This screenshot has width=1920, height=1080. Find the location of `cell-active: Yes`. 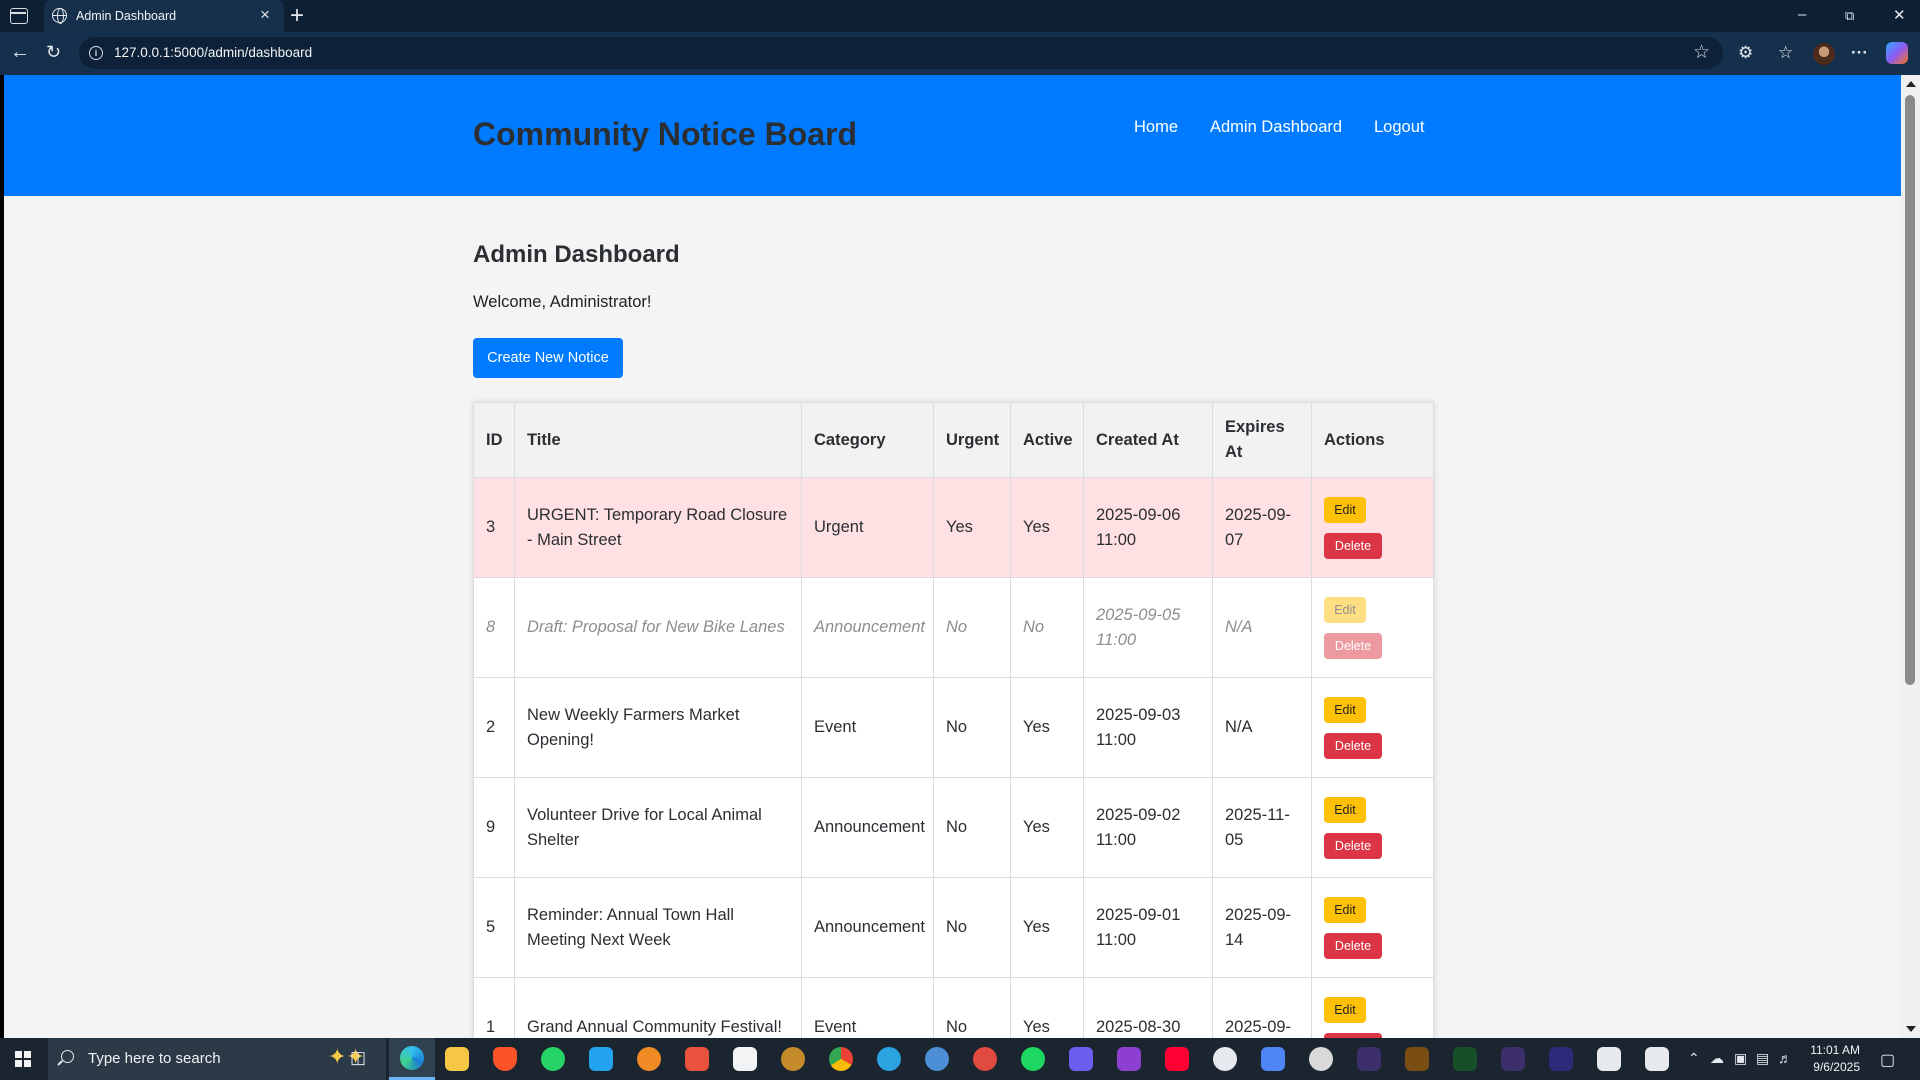

cell-active: Yes is located at coordinates (1047, 1007).